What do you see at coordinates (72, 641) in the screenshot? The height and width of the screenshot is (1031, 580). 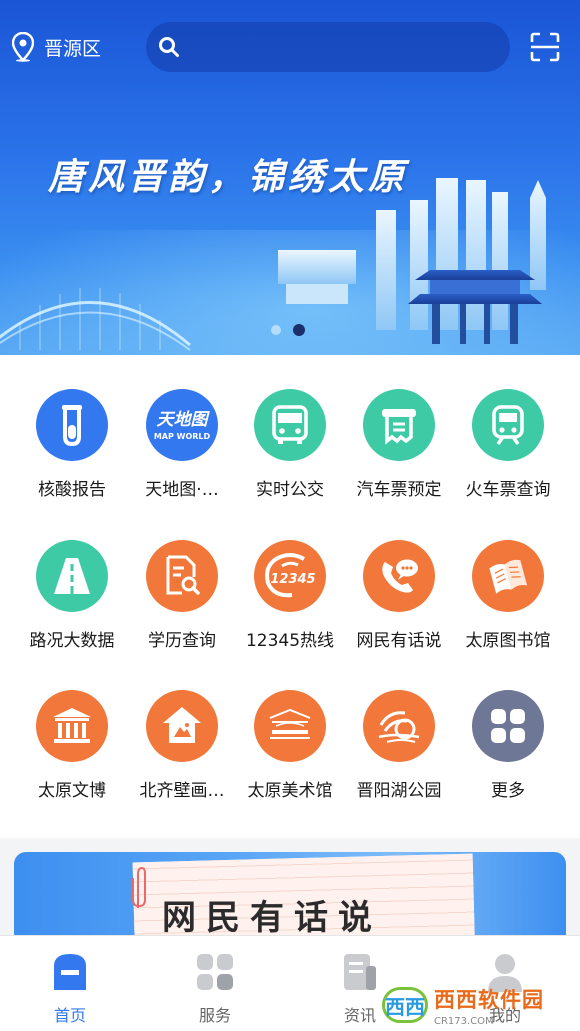 I see `app-label: 路况大数据` at bounding box center [72, 641].